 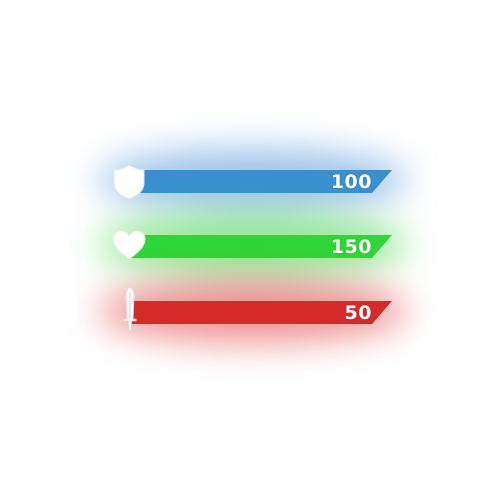 I want to click on health-value: 150, so click(x=351, y=247).